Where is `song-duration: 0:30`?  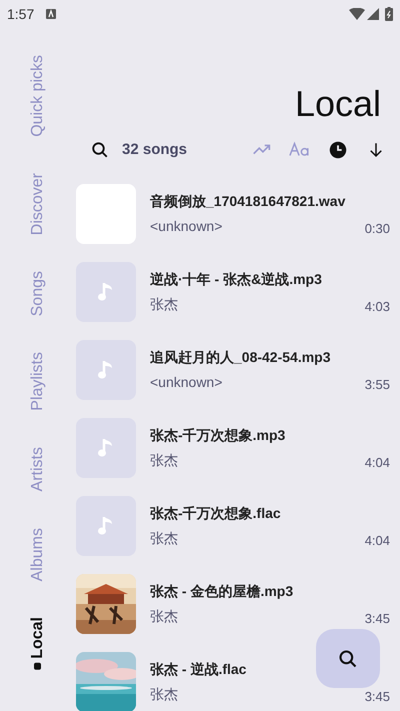
song-duration: 0:30 is located at coordinates (377, 229).